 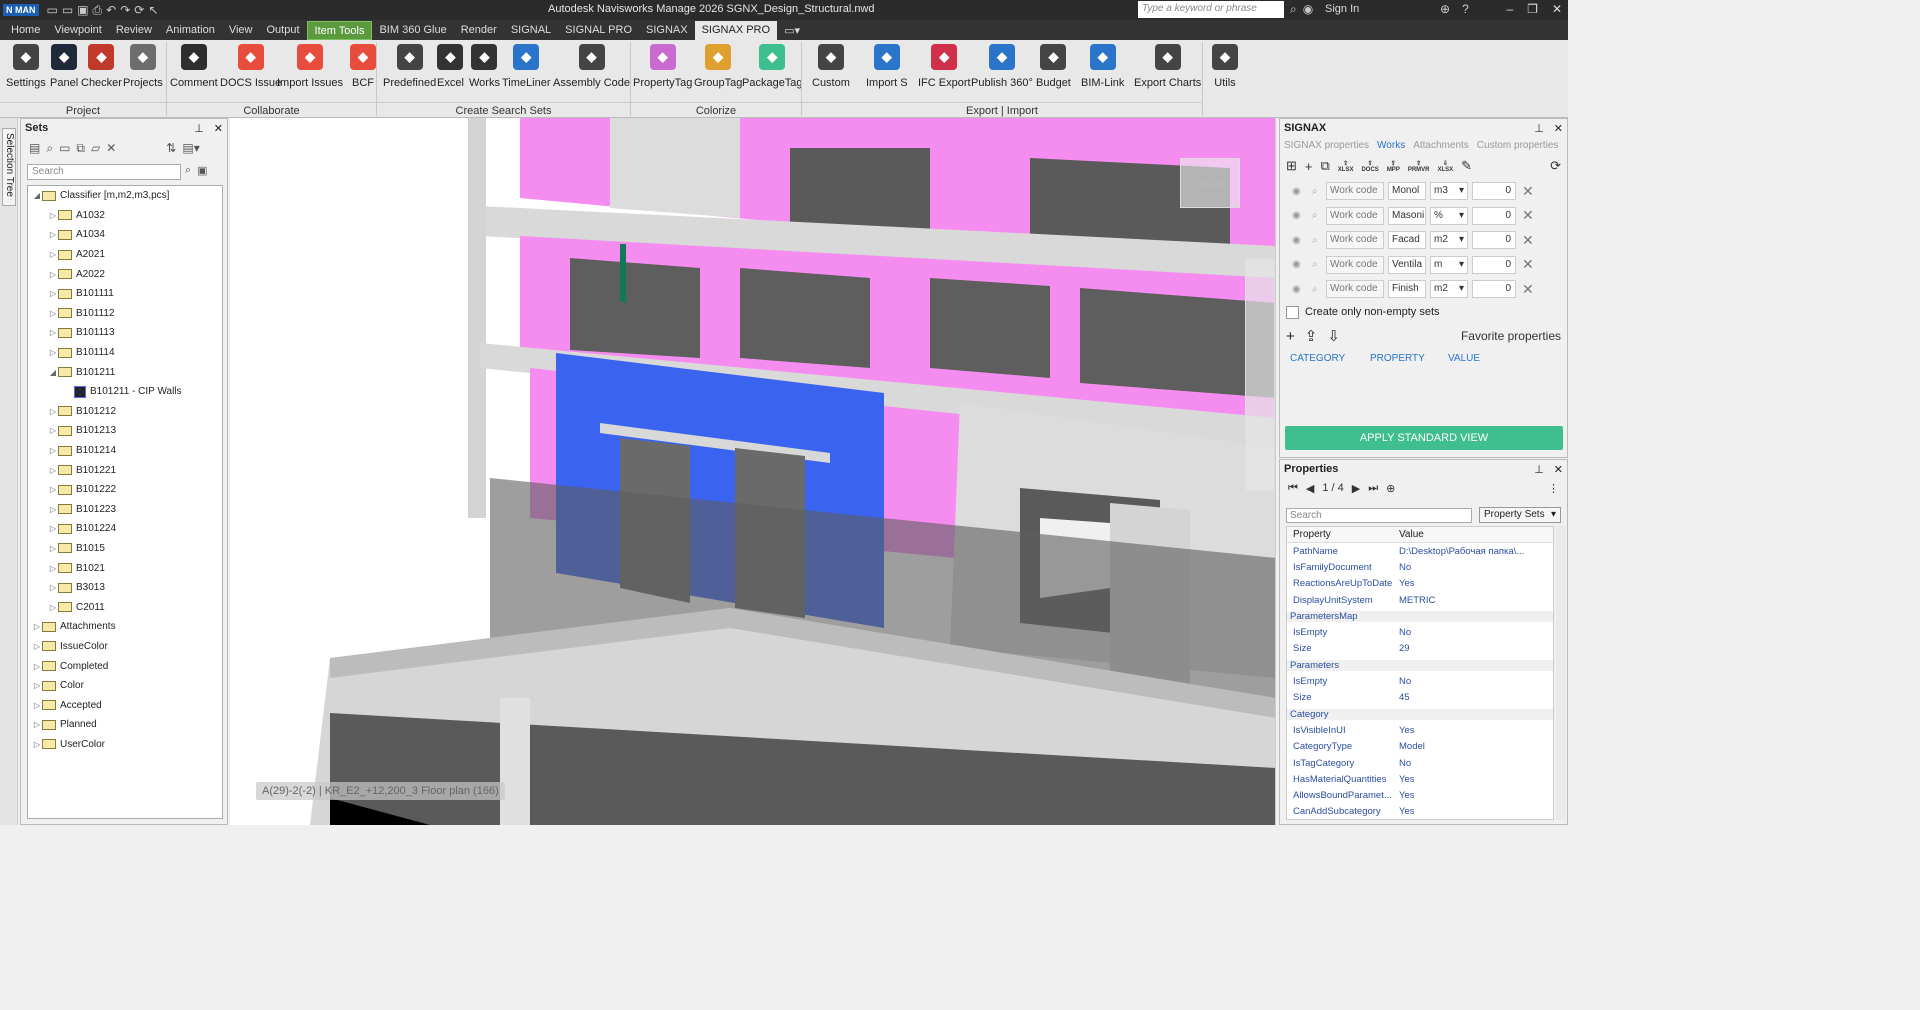 I want to click on work-name-field: Finish, so click(x=1407, y=289).